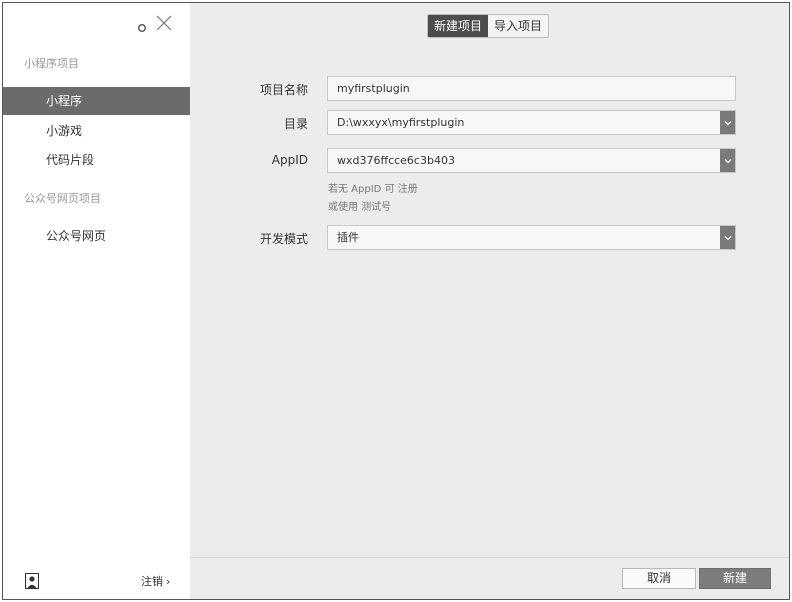 The width and height of the screenshot is (792, 602). What do you see at coordinates (96, 236) in the screenshot?
I see `sidebar-item-official-webpage: 公众号网页` at bounding box center [96, 236].